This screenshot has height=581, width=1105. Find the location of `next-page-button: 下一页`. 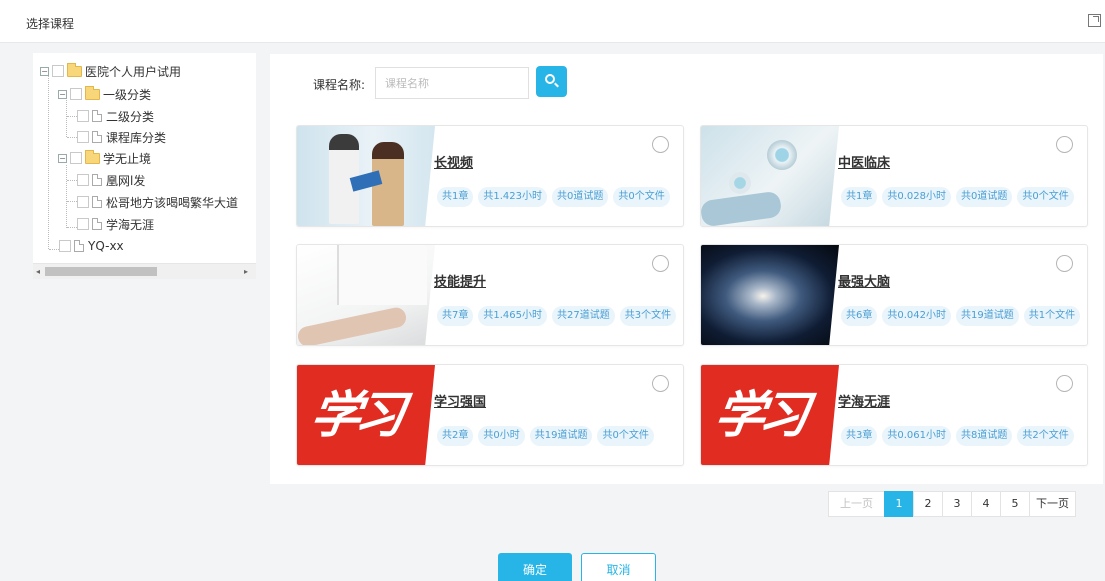

next-page-button: 下一页 is located at coordinates (1052, 504).